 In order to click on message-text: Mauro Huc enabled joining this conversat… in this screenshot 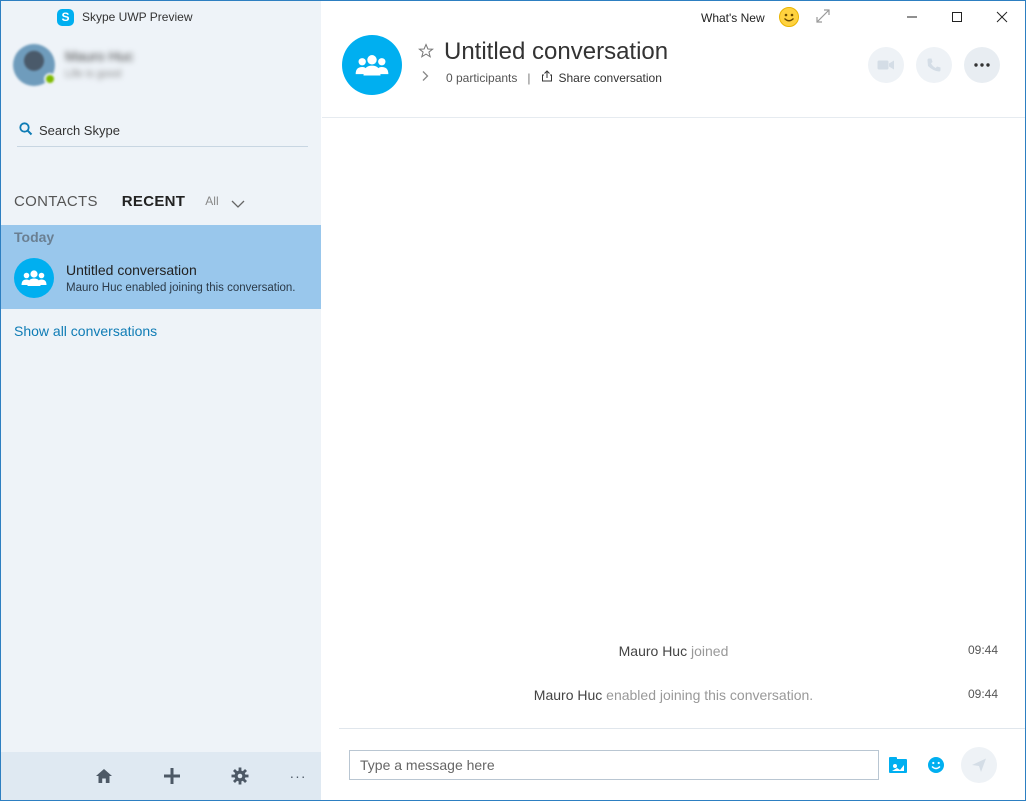, I will do `click(673, 695)`.